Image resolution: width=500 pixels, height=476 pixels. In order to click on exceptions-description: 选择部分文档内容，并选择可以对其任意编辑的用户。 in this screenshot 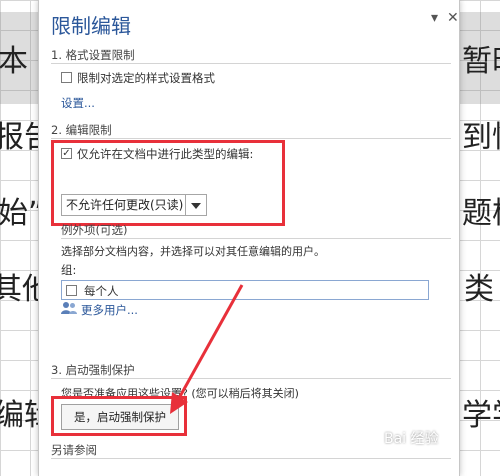, I will do `click(193, 251)`.